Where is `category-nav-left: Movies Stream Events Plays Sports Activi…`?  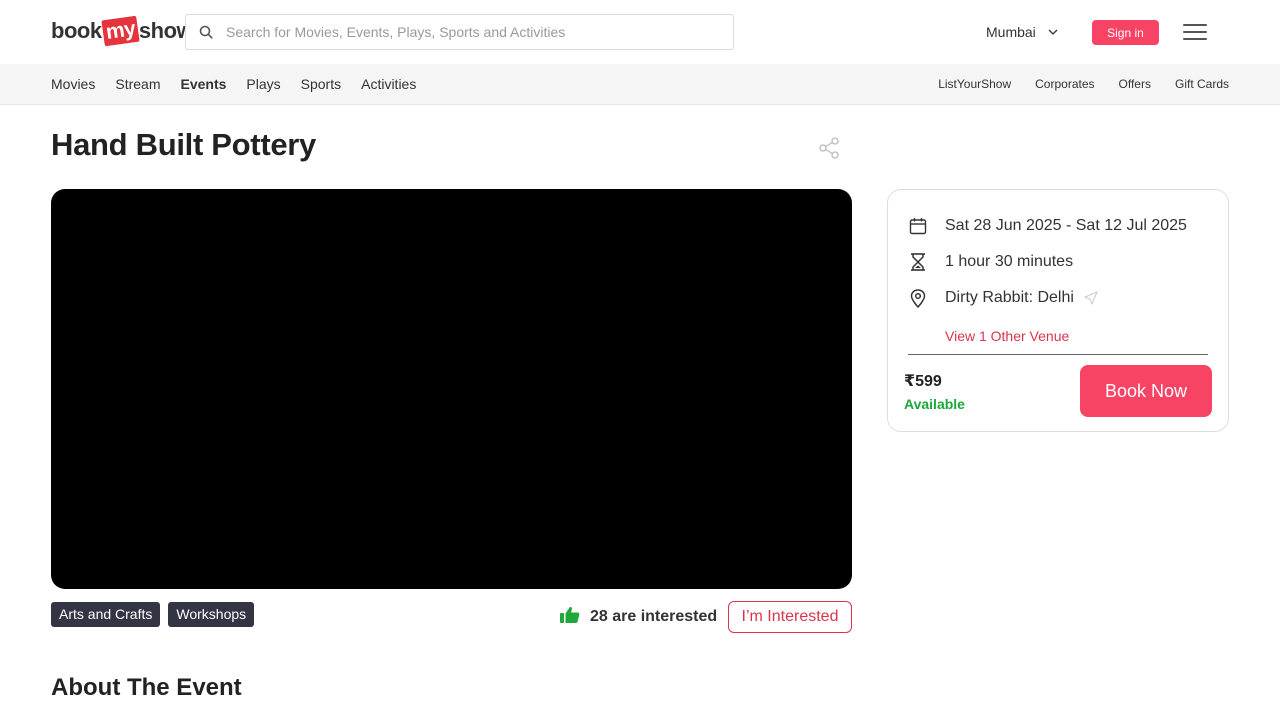 category-nav-left: Movies Stream Events Plays Sports Activi… is located at coordinates (243, 84).